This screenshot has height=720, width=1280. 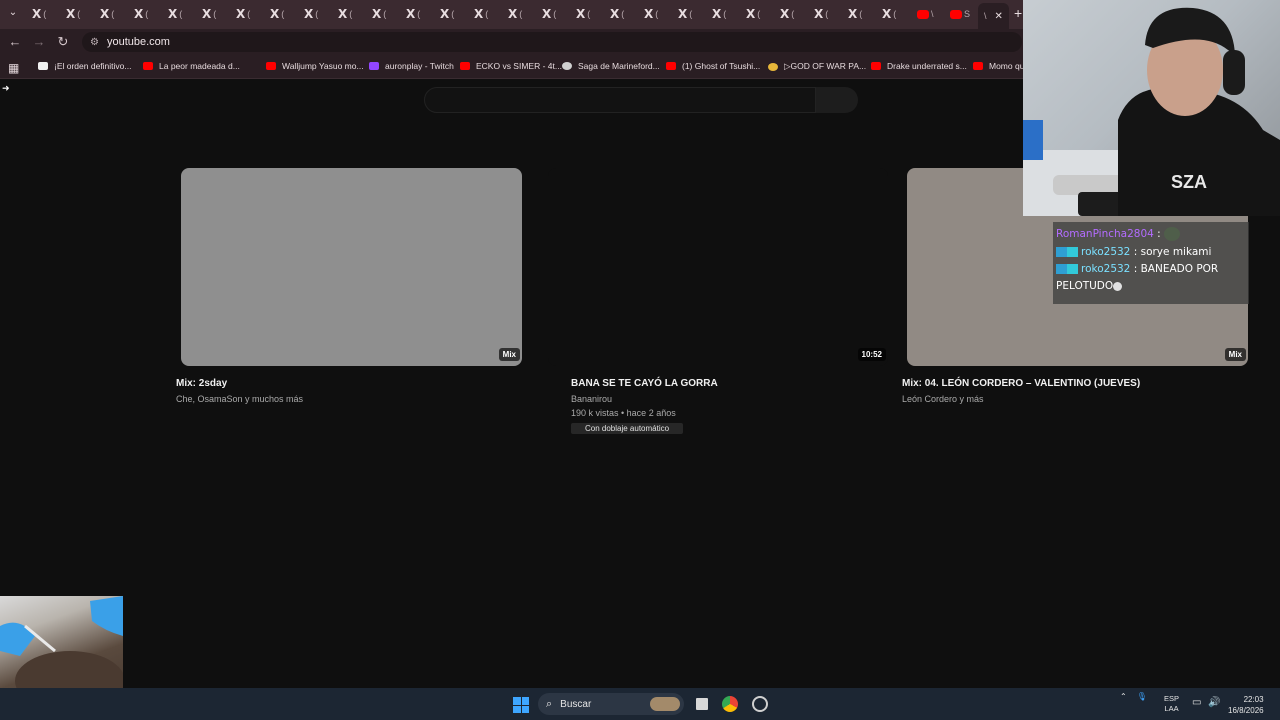 I want to click on clock-date: 16/8/2026, so click(x=1246, y=710).